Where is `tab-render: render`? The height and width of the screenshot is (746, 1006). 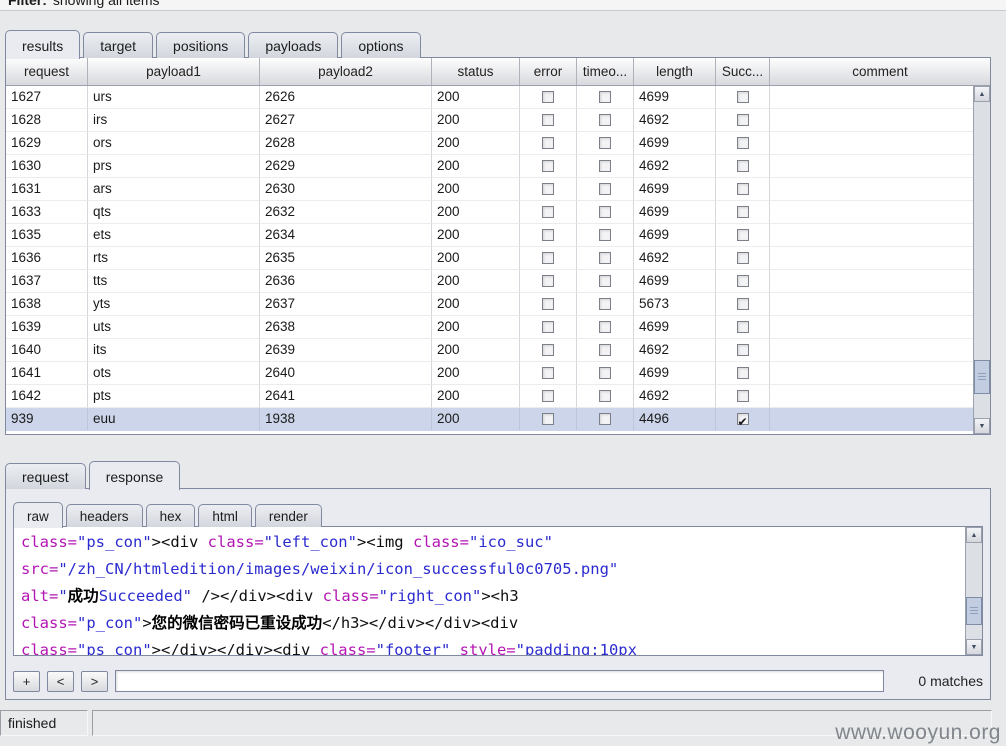 tab-render: render is located at coordinates (288, 515).